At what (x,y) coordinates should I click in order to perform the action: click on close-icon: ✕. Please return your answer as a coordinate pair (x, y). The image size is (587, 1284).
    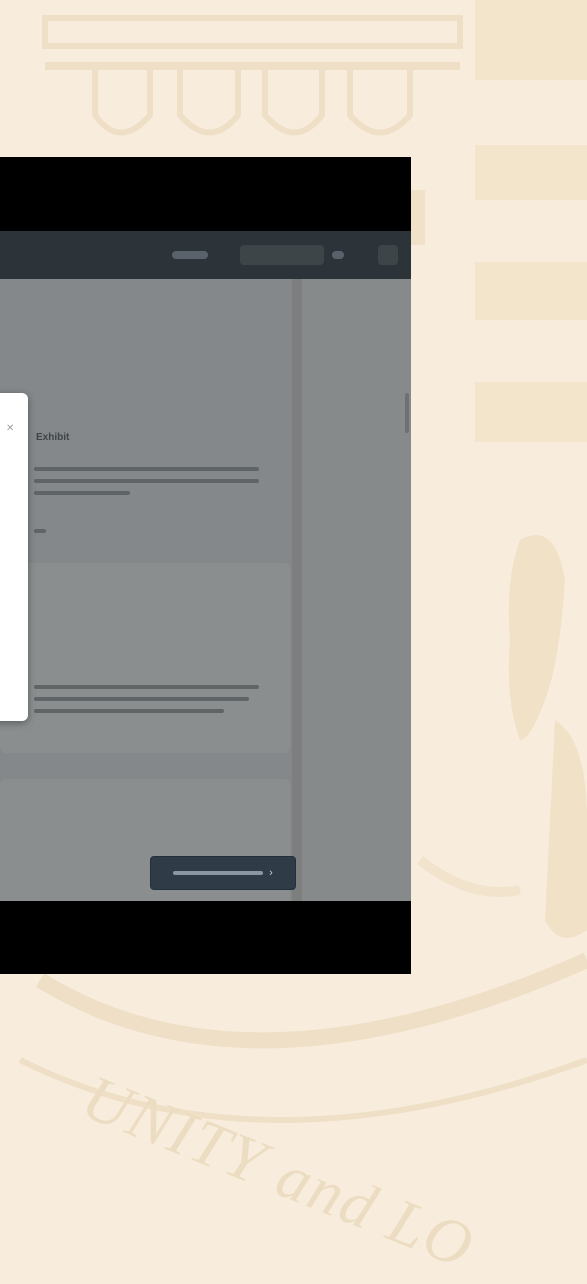
    Looking at the image, I should click on (10, 428).